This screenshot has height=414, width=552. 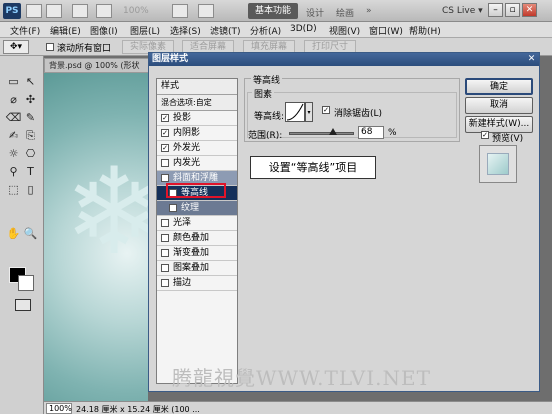 What do you see at coordinates (165, 238) in the screenshot?
I see `color-overlay-checkbox` at bounding box center [165, 238].